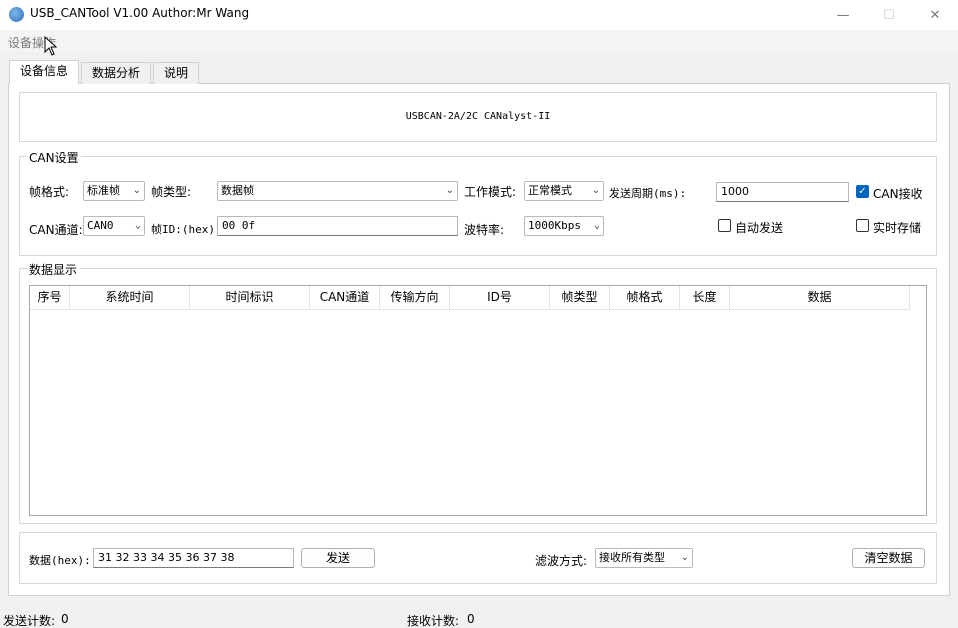 Image resolution: width=958 pixels, height=628 pixels. I want to click on baud-value: 1000Kbps, so click(554, 225).